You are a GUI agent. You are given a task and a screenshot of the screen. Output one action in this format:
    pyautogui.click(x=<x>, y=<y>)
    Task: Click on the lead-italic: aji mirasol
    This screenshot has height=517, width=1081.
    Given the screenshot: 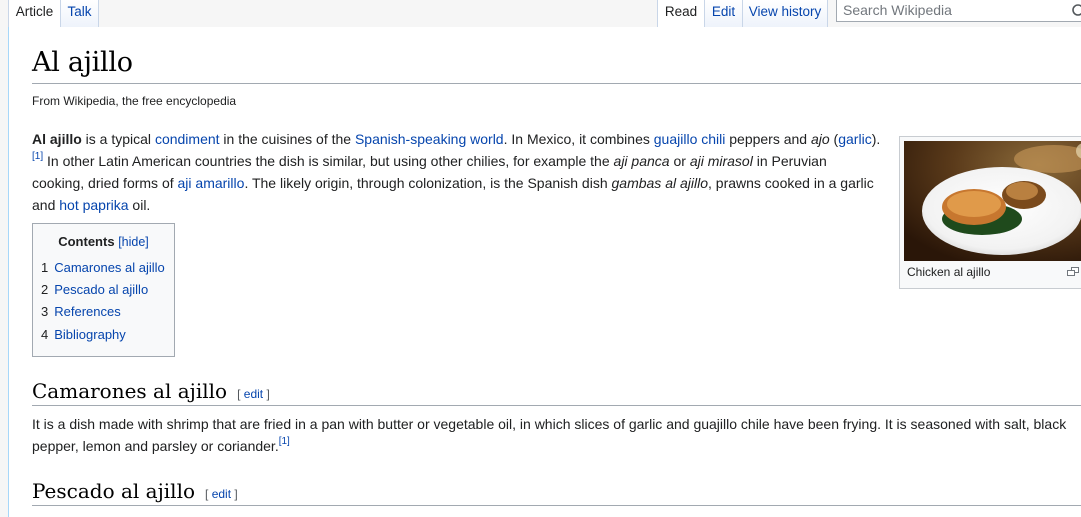 What is the action you would take?
    pyautogui.click(x=721, y=161)
    